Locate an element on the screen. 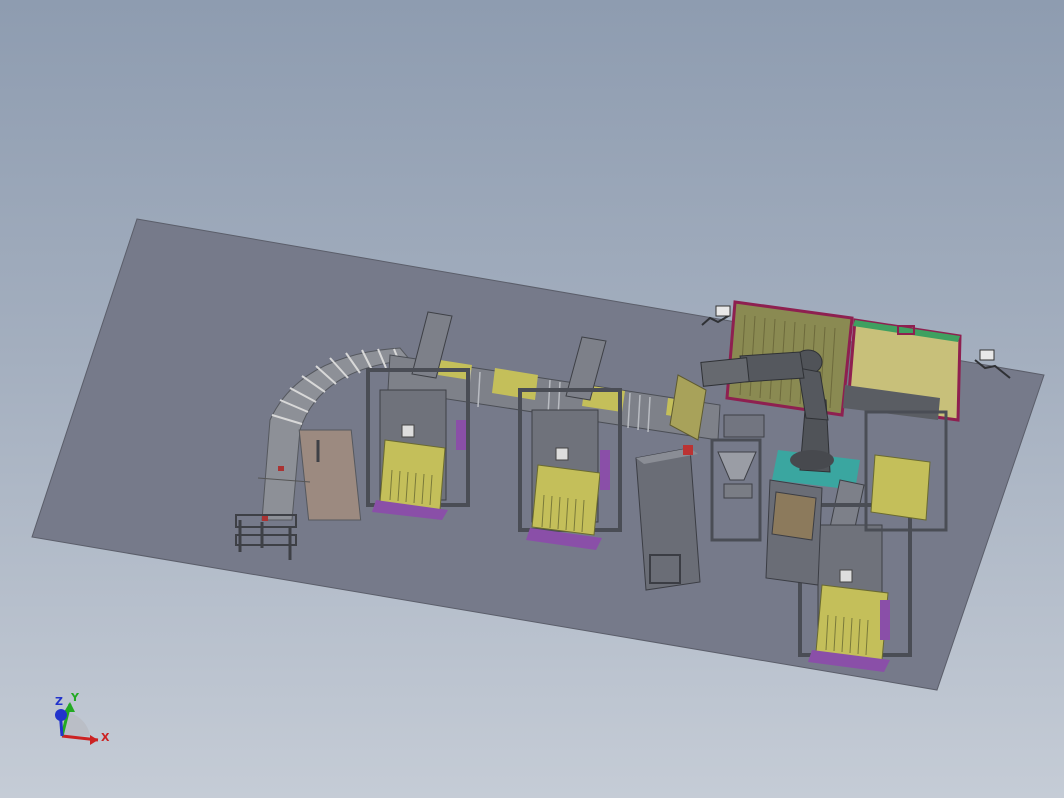 The image size is (1064, 798). z-axis-label: Z is located at coordinates (59, 701).